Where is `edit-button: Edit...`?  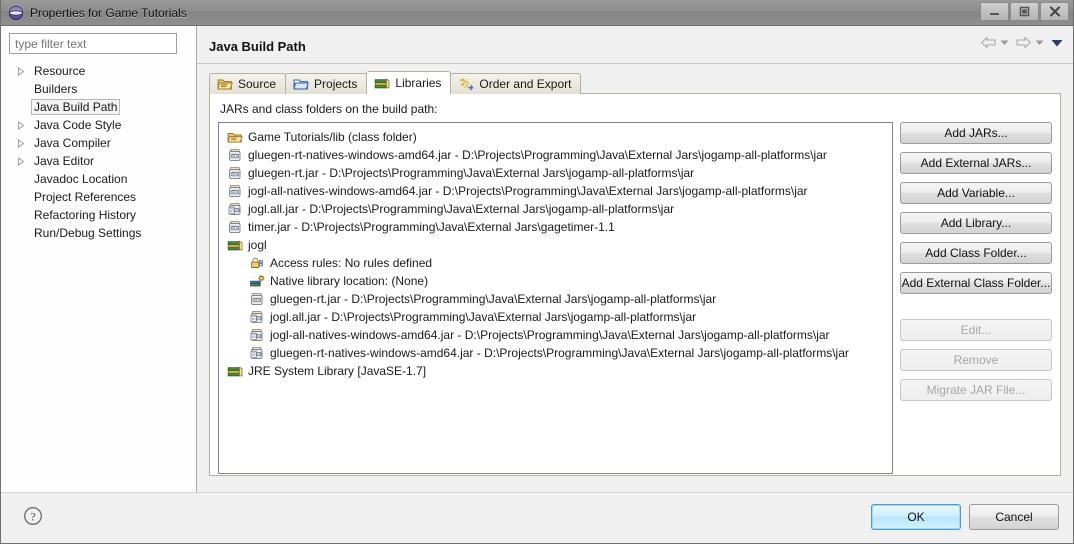
edit-button: Edit... is located at coordinates (976, 330).